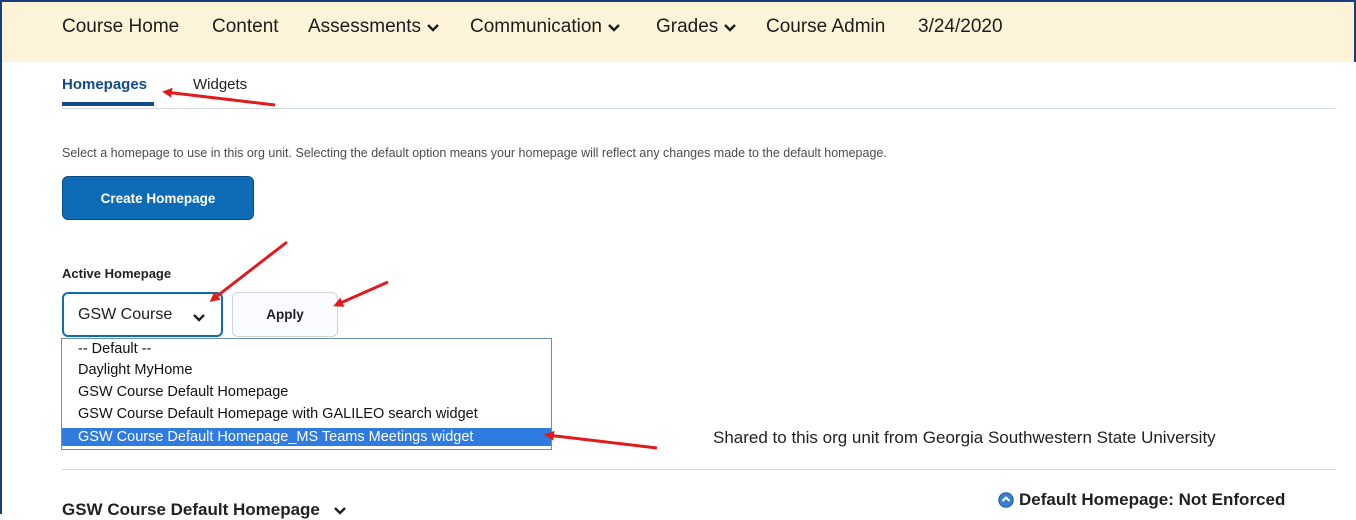 This screenshot has width=1356, height=520. I want to click on option-default: -- Default --, so click(306, 349).